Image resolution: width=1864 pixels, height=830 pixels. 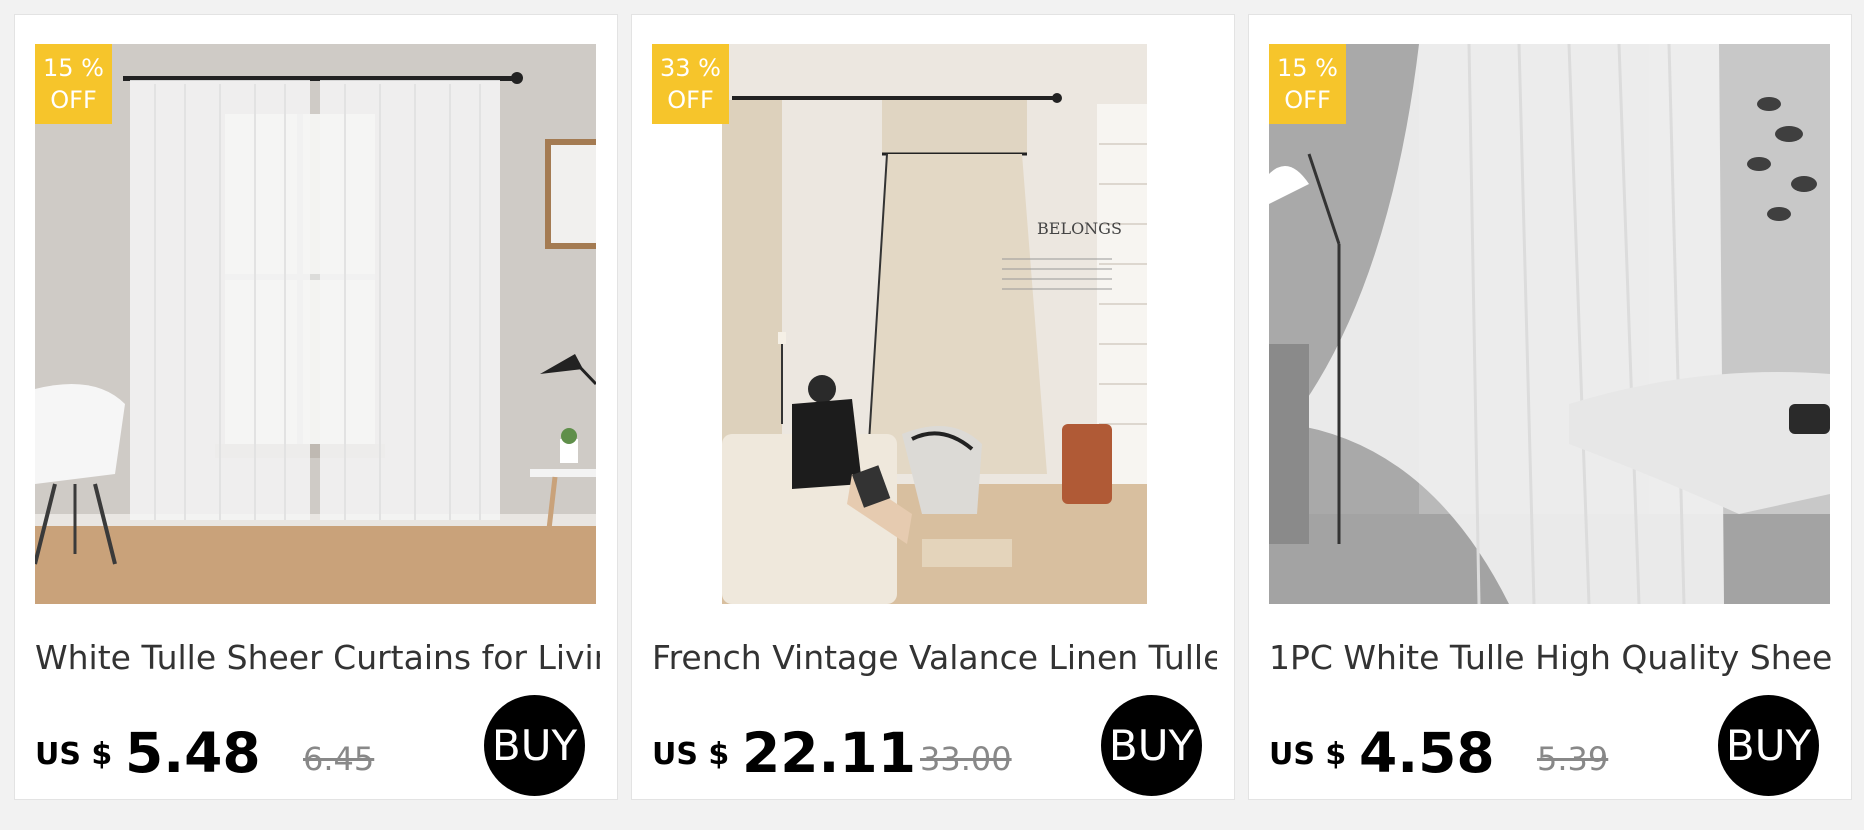 What do you see at coordinates (966, 759) in the screenshot?
I see `original-price: 33.00` at bounding box center [966, 759].